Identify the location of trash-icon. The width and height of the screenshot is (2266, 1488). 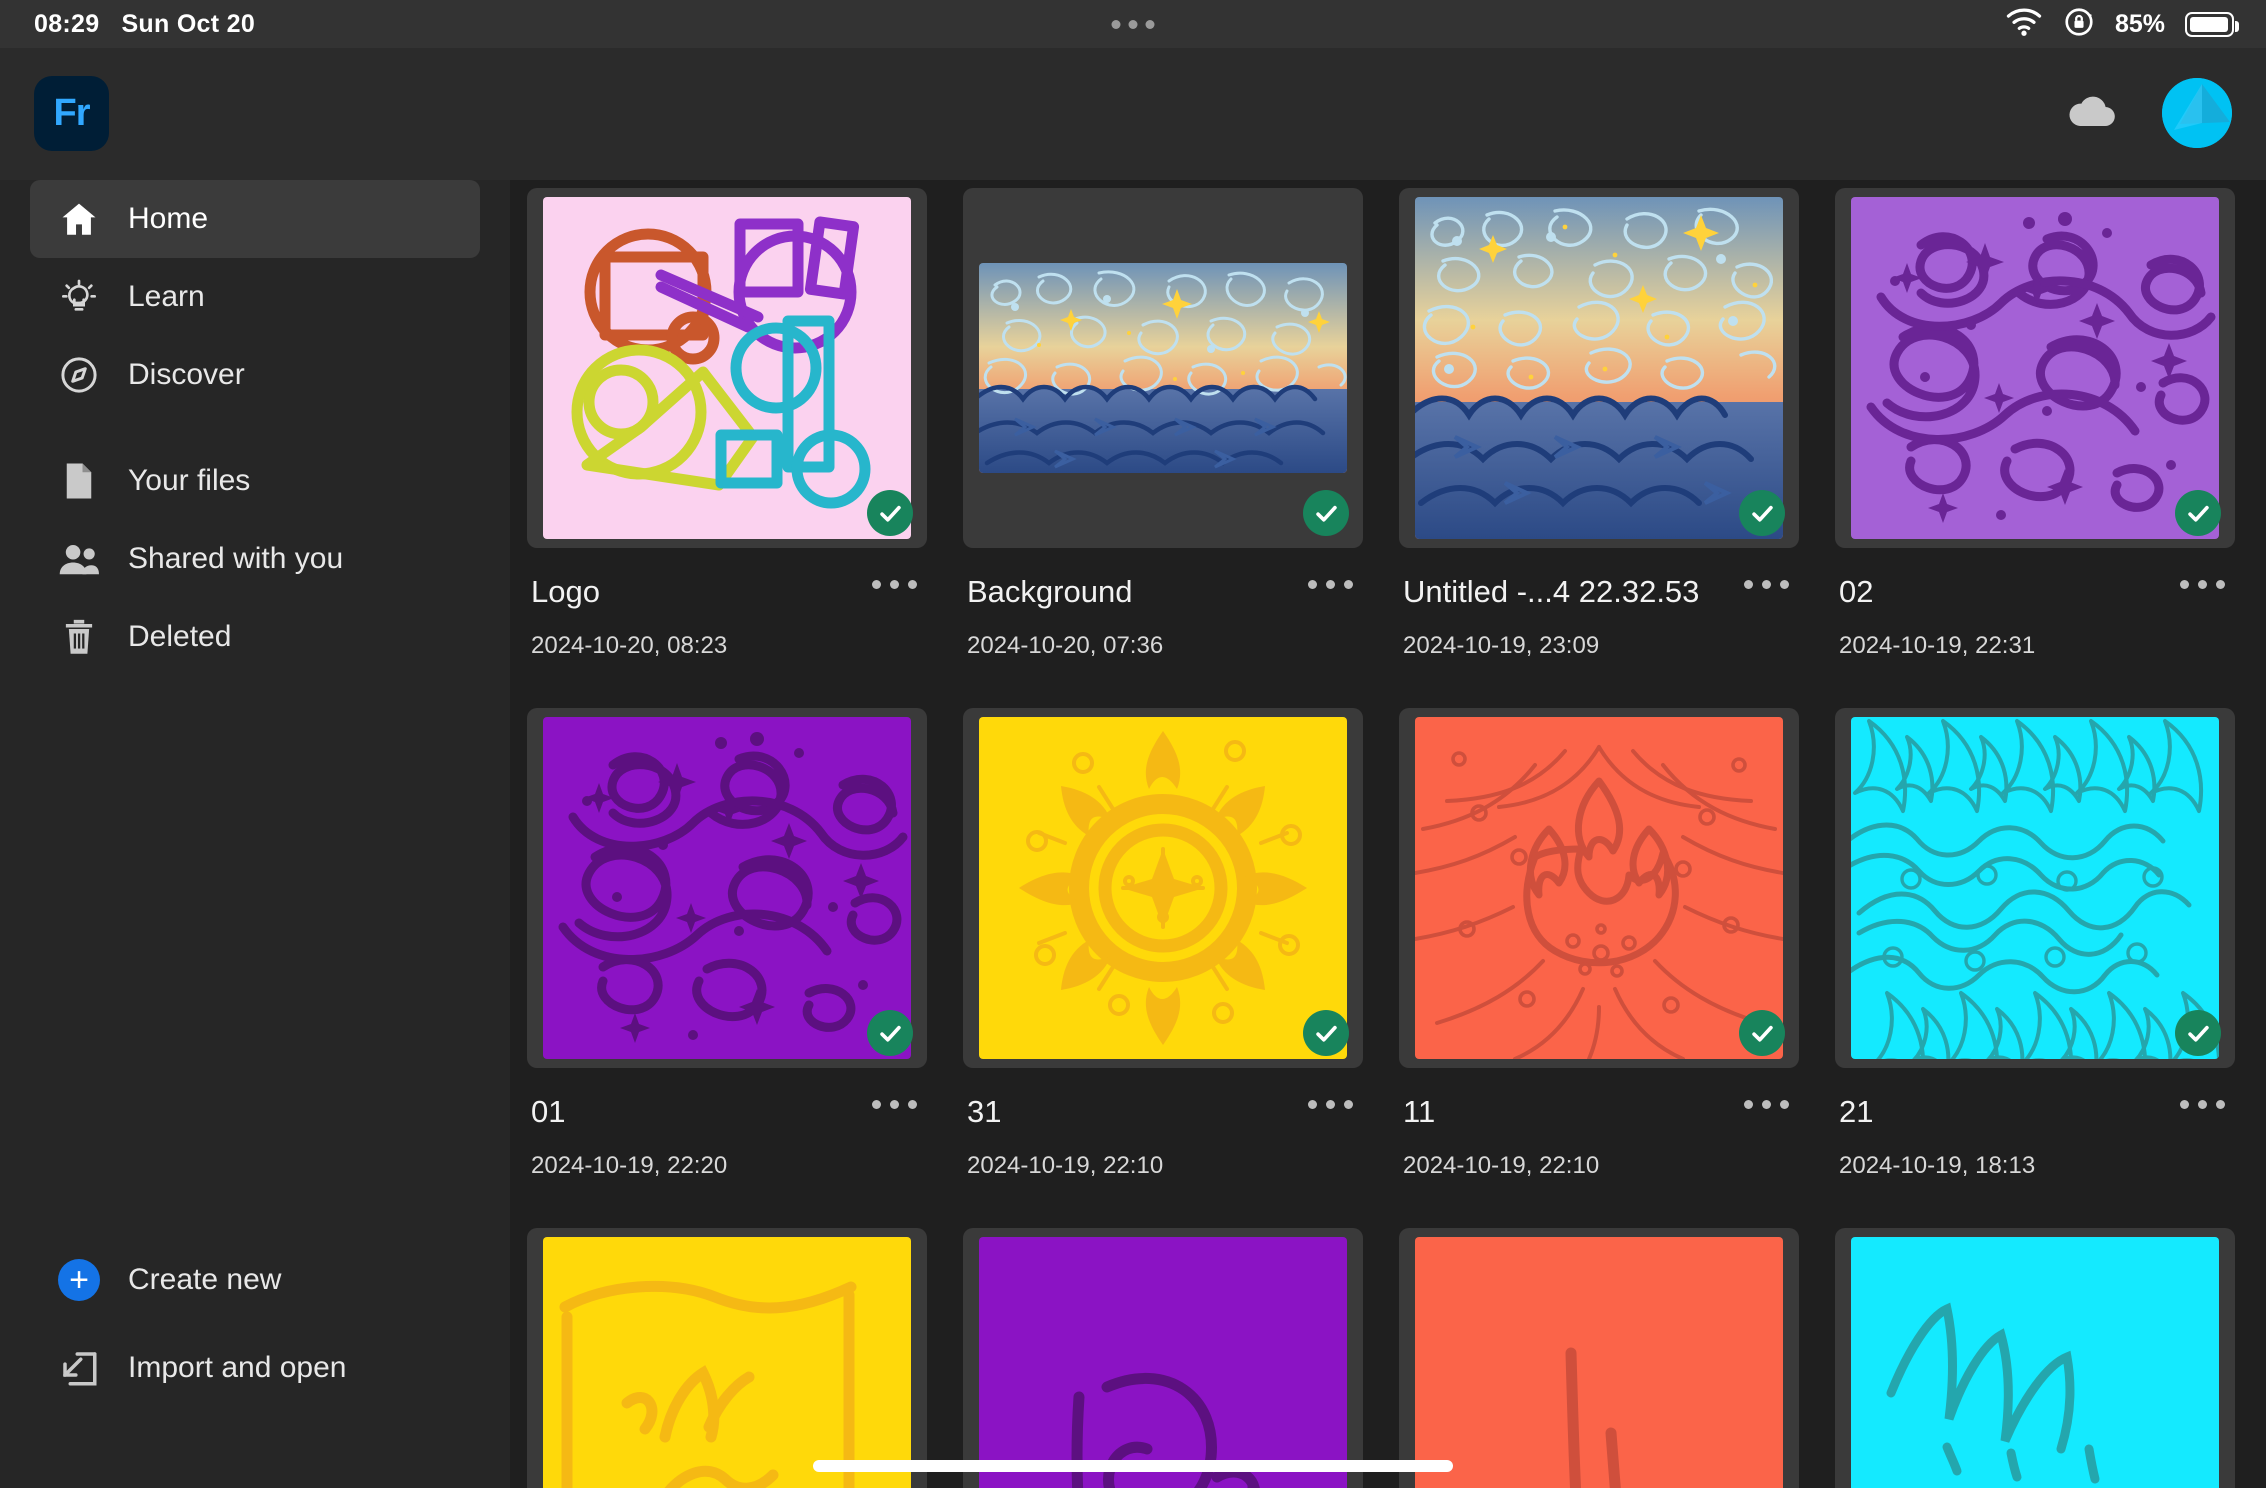
(79, 637).